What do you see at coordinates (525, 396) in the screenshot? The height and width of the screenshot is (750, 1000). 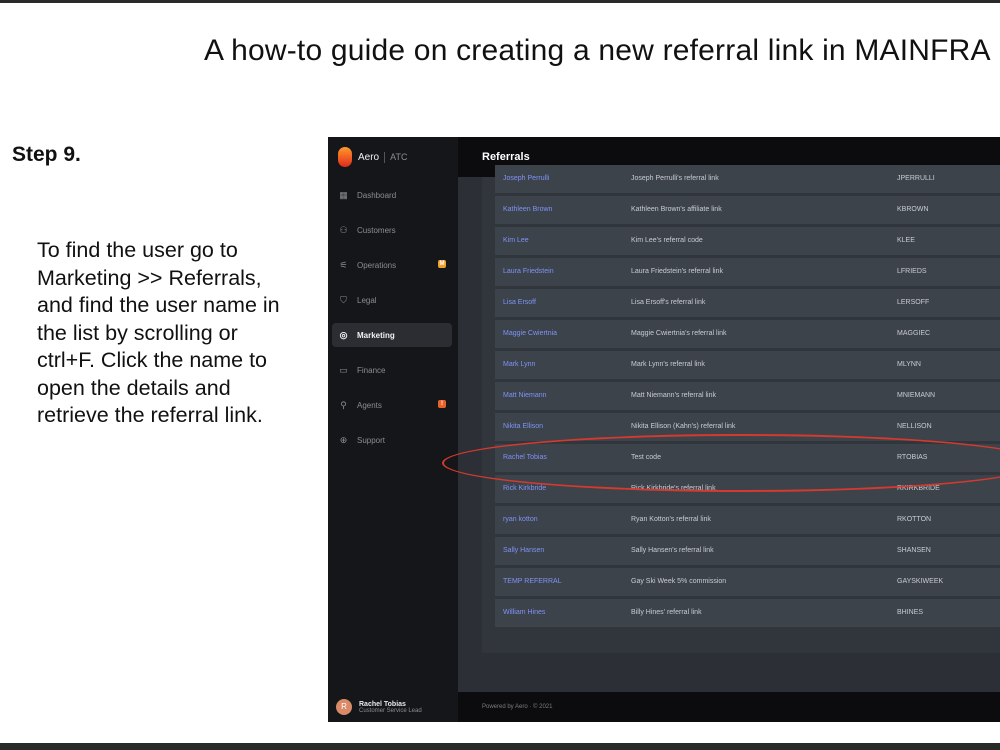 I see `referral-name-link: Matt Niemann` at bounding box center [525, 396].